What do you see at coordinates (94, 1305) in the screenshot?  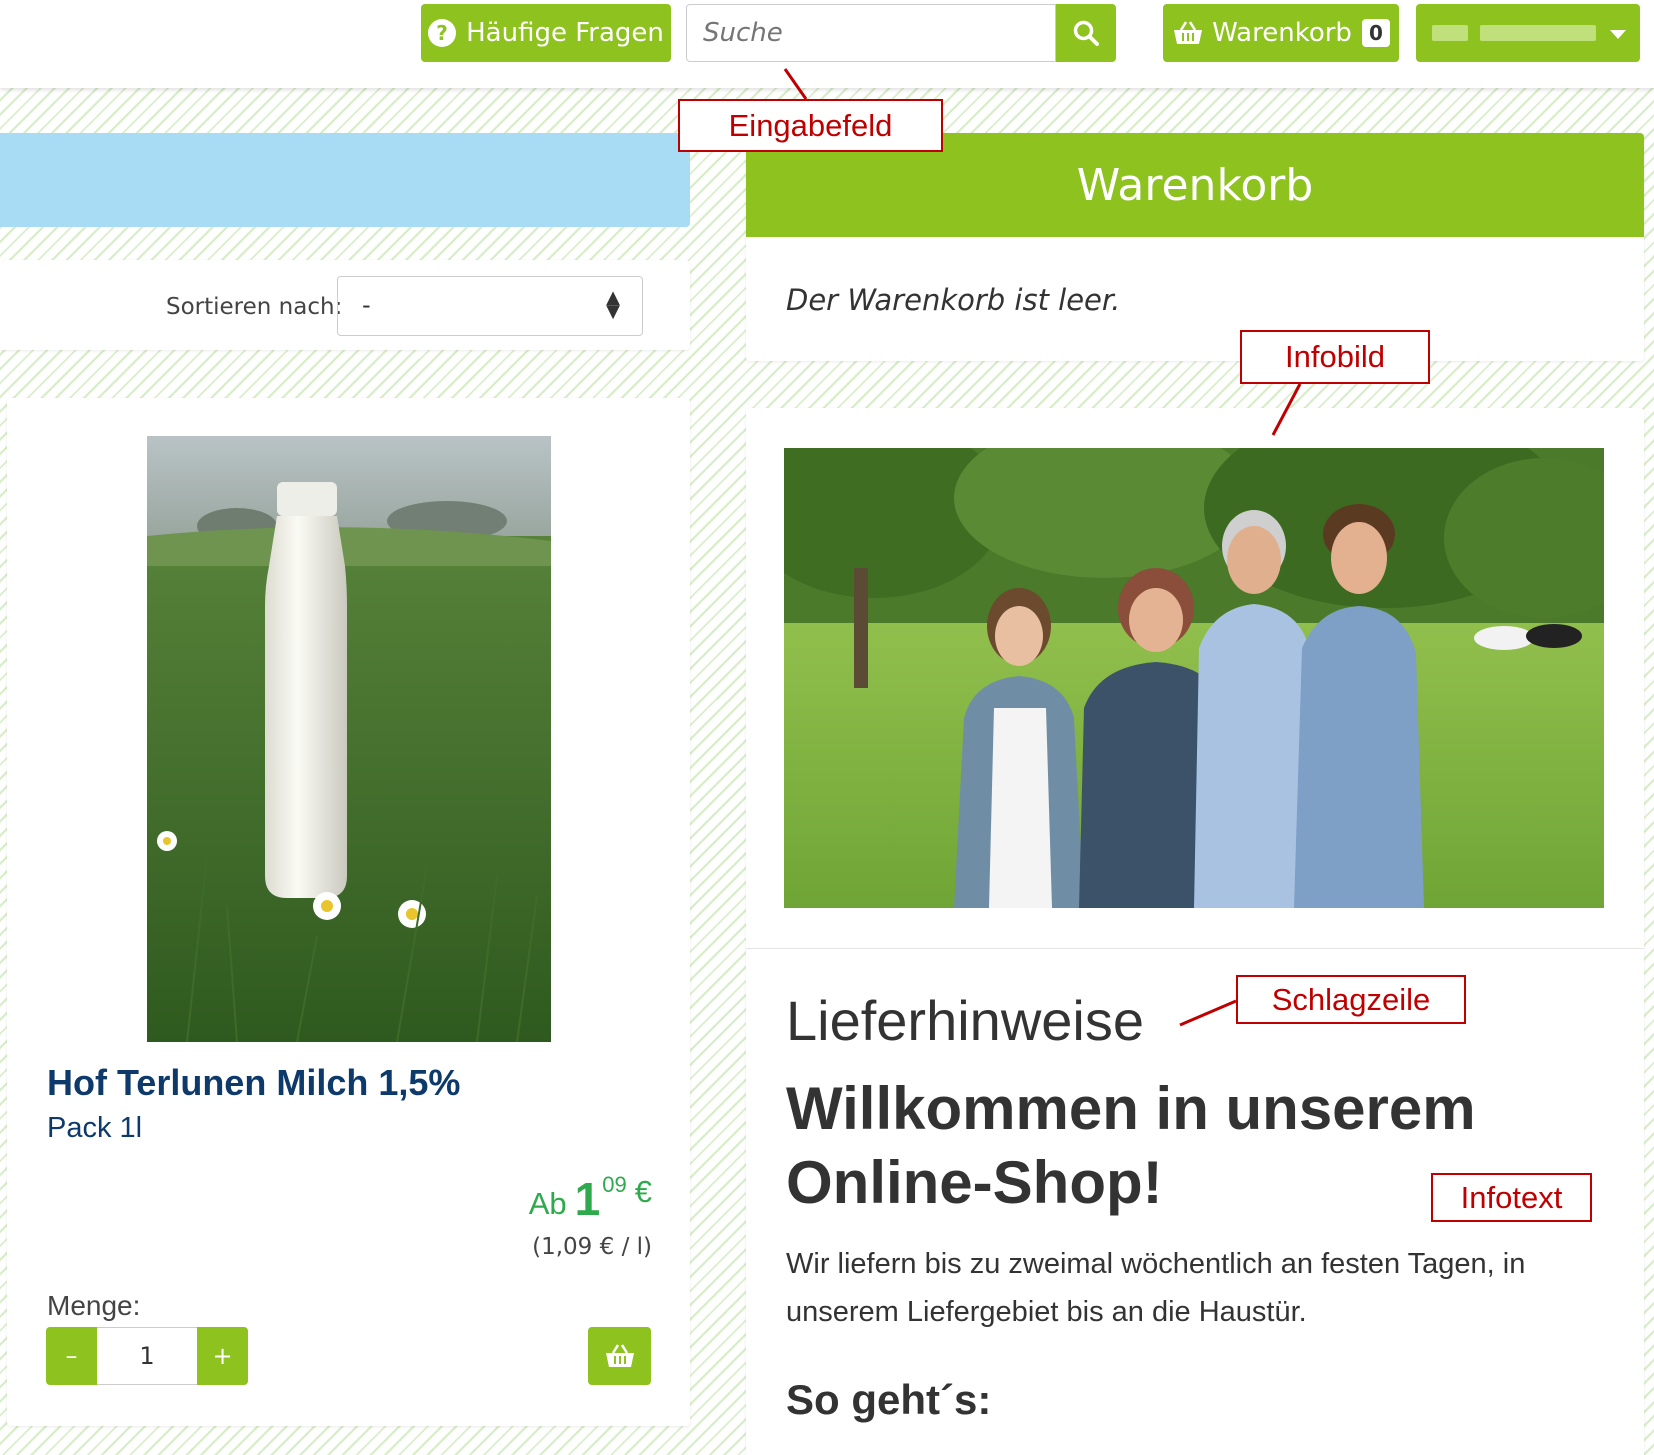 I see `quantity-label: Menge:` at bounding box center [94, 1305].